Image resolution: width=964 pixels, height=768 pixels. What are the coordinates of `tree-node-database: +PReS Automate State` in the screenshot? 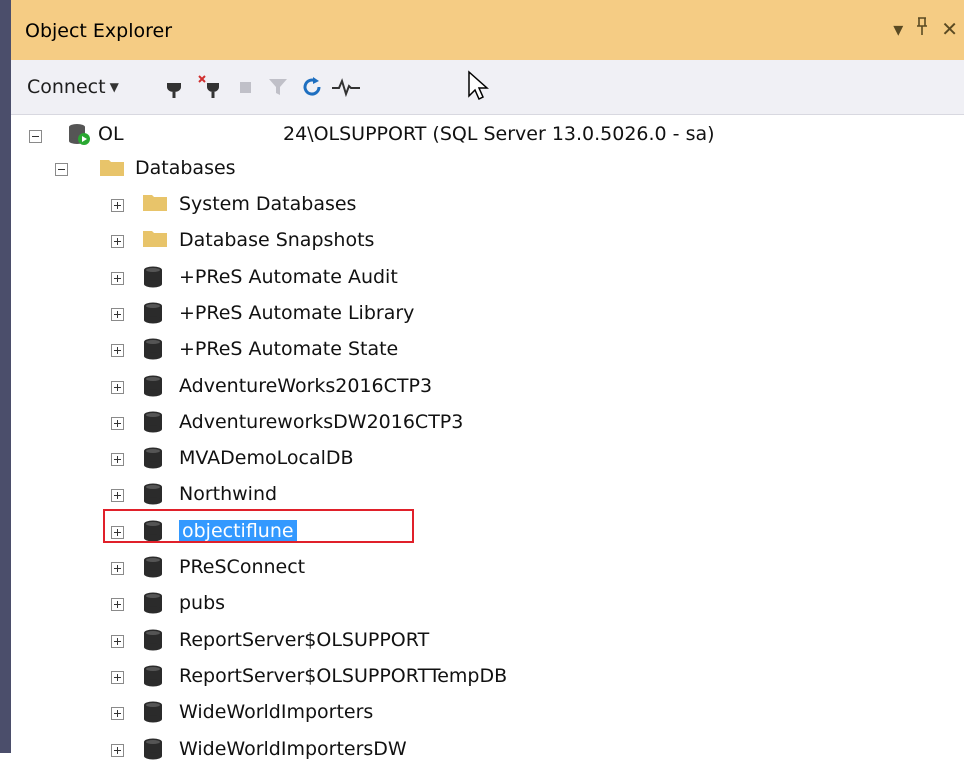 It's located at (487, 350).